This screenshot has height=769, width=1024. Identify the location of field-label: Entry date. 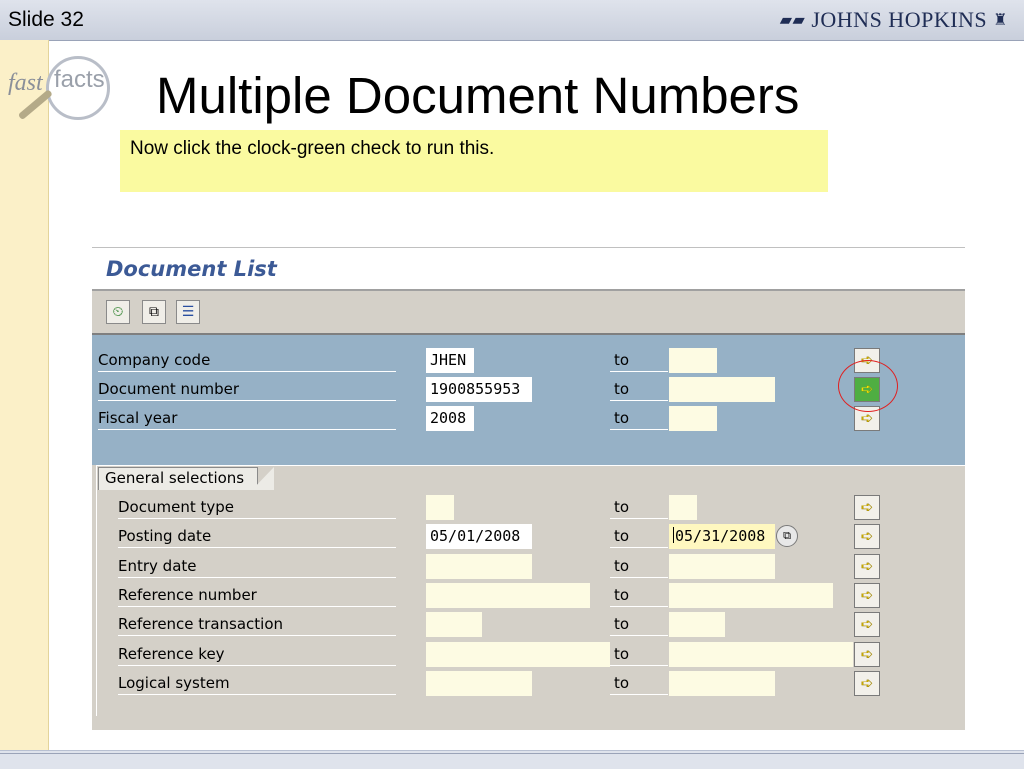
(157, 565).